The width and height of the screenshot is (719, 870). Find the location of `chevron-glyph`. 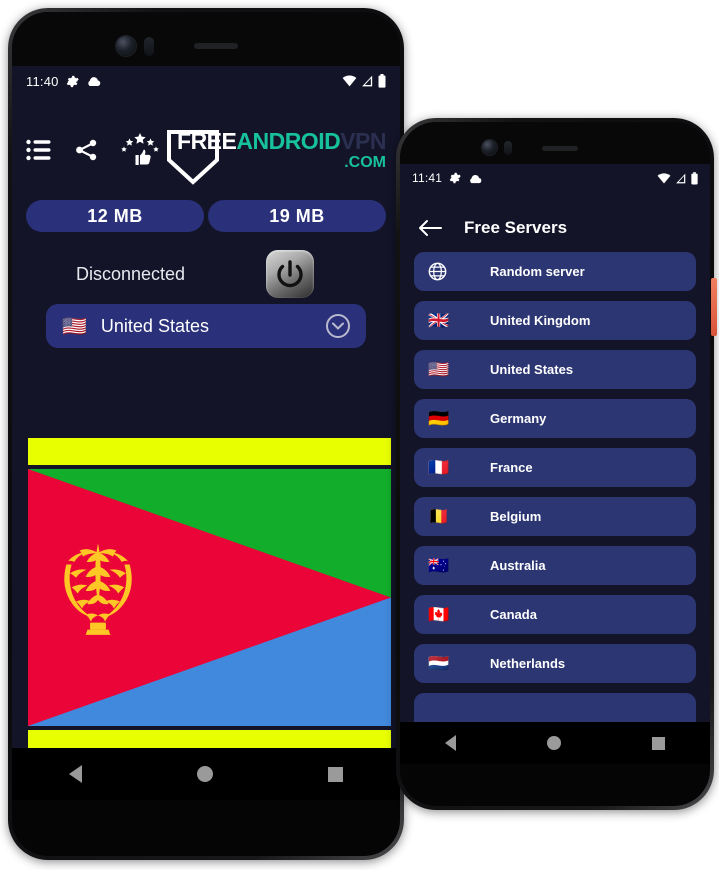

chevron-glyph is located at coordinates (338, 326).